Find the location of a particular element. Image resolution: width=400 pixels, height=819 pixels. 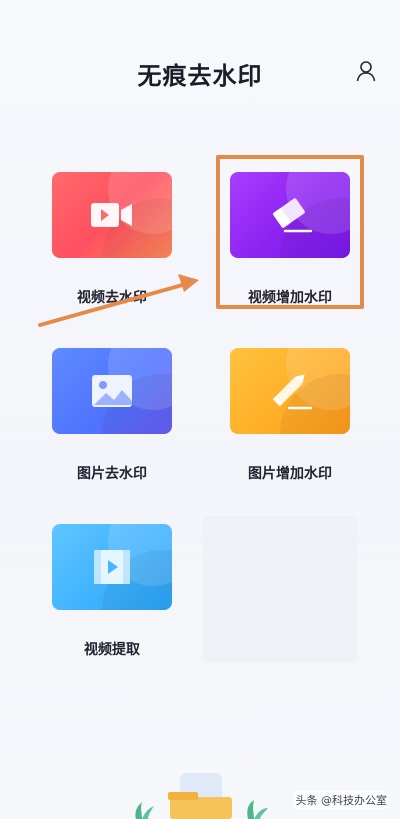

person-icon is located at coordinates (366, 71).